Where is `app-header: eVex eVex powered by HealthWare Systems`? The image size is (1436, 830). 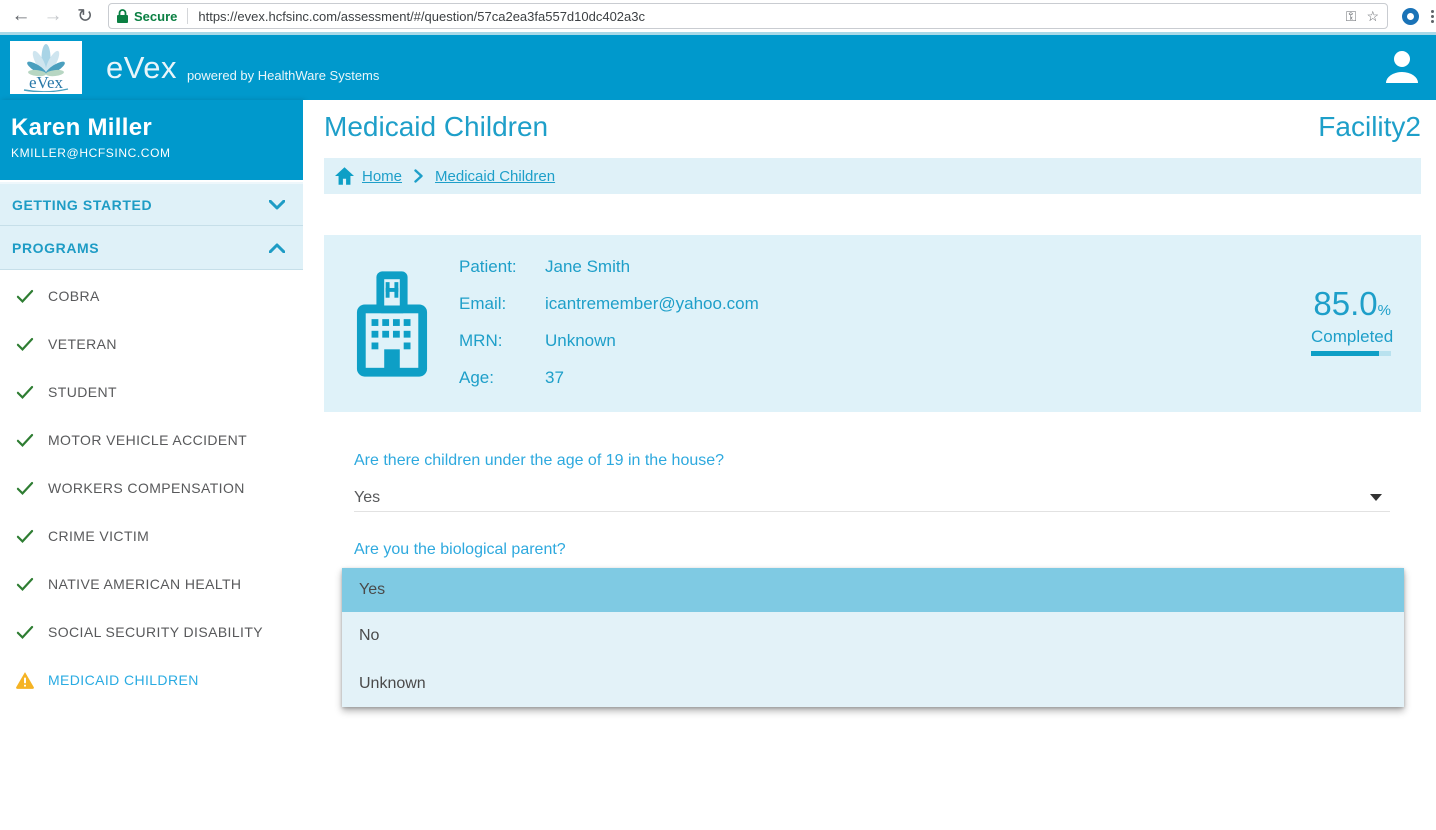
app-header: eVex eVex powered by HealthWare Systems is located at coordinates (718, 67).